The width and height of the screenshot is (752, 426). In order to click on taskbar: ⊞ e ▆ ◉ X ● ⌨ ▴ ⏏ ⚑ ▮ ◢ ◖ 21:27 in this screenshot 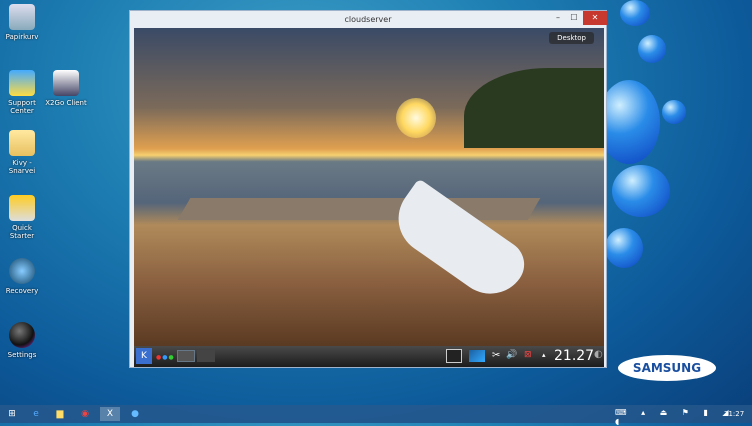, I will do `click(376, 415)`.